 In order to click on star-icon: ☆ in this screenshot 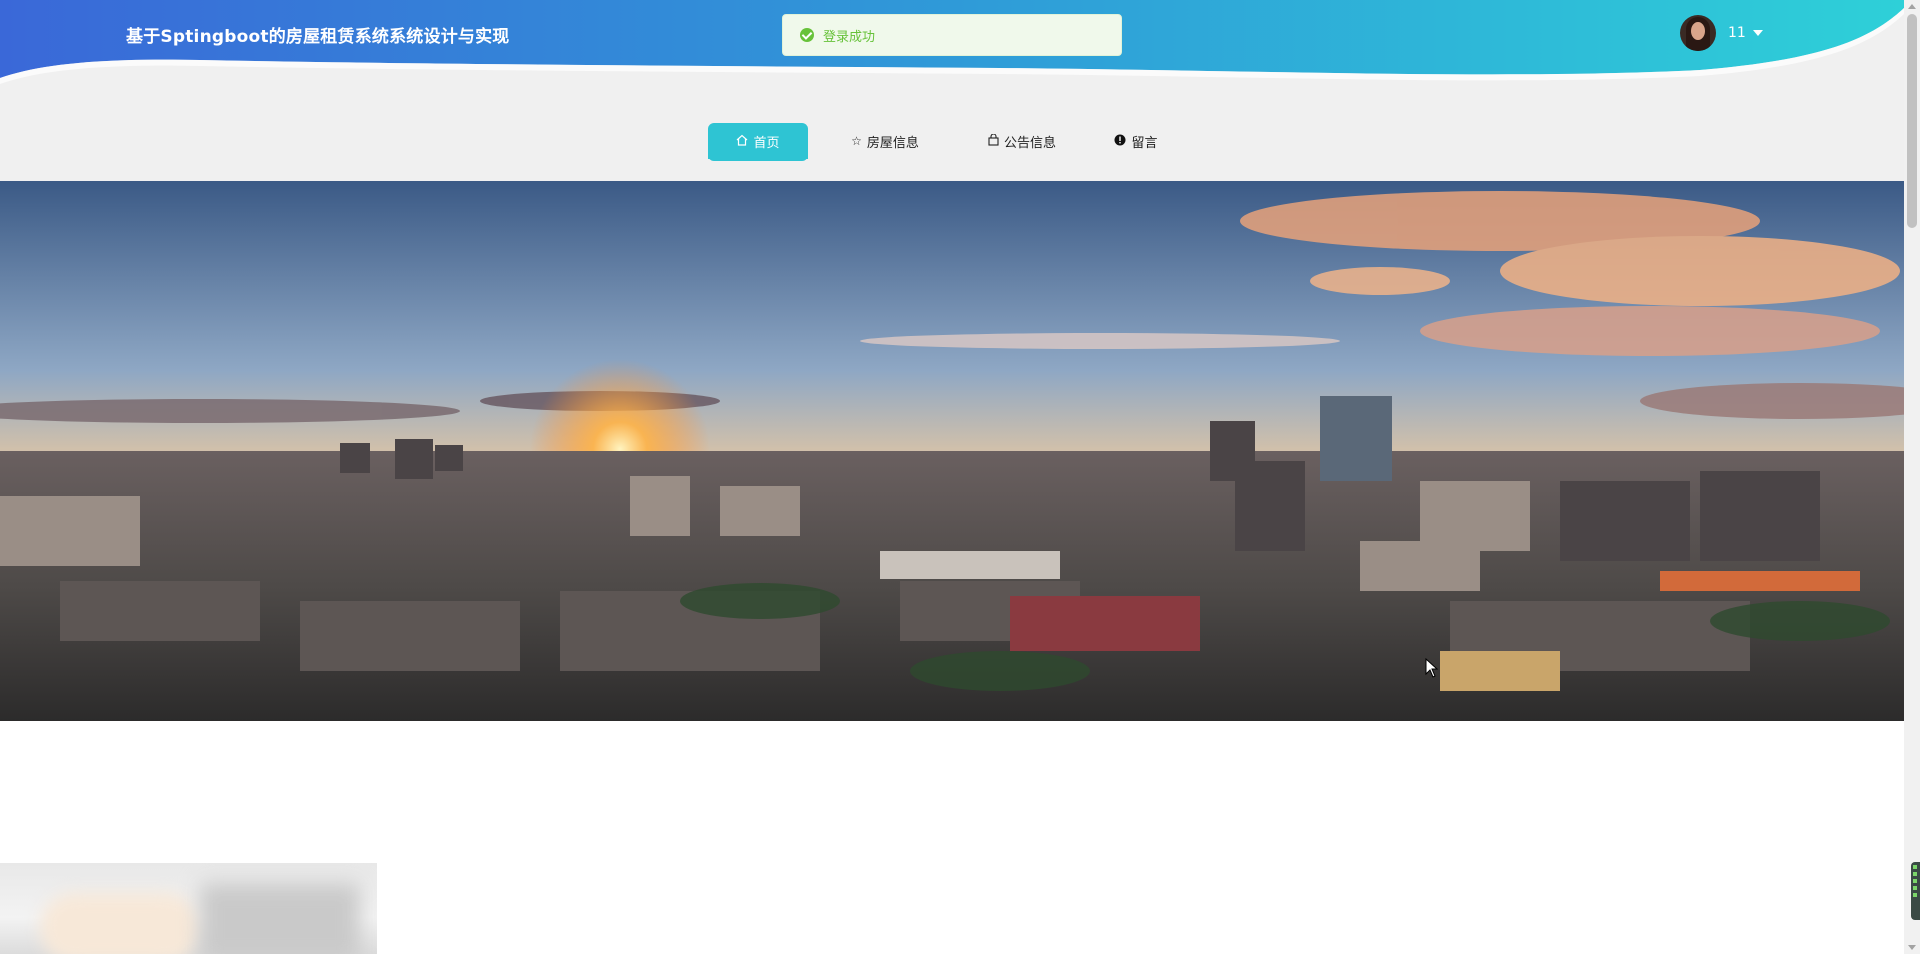, I will do `click(856, 141)`.